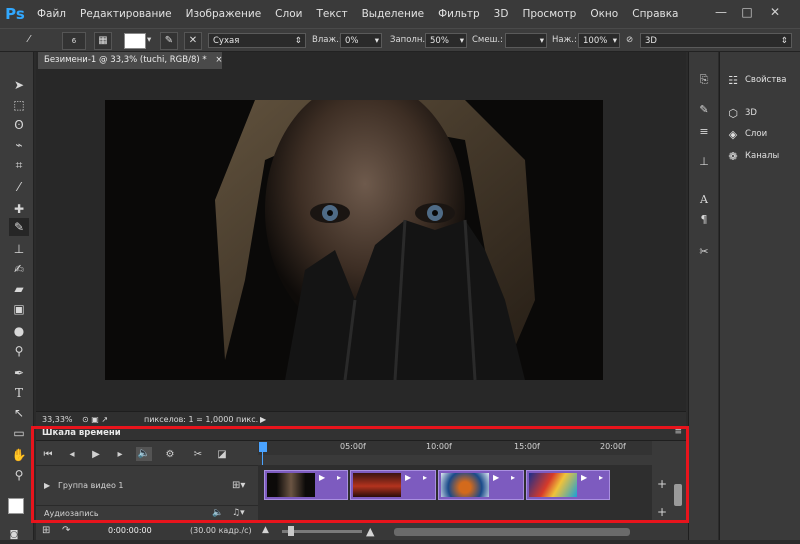  Describe the element at coordinates (19, 289) in the screenshot. I see `eraser-tool-icon: ▰` at that location.